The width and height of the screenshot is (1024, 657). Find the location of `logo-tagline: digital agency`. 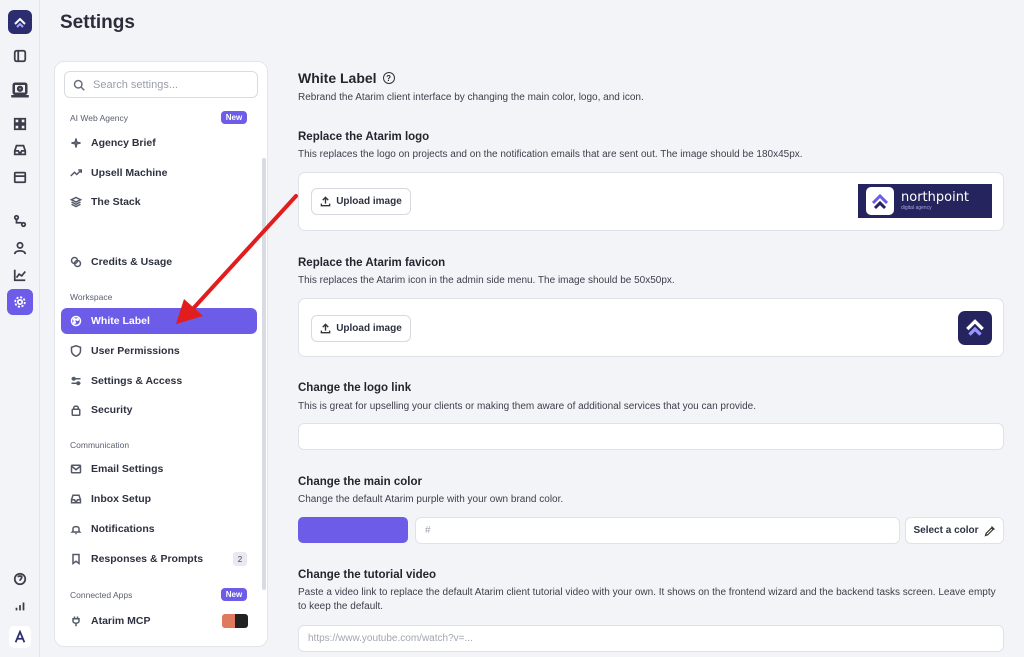

logo-tagline: digital agency is located at coordinates (916, 208).